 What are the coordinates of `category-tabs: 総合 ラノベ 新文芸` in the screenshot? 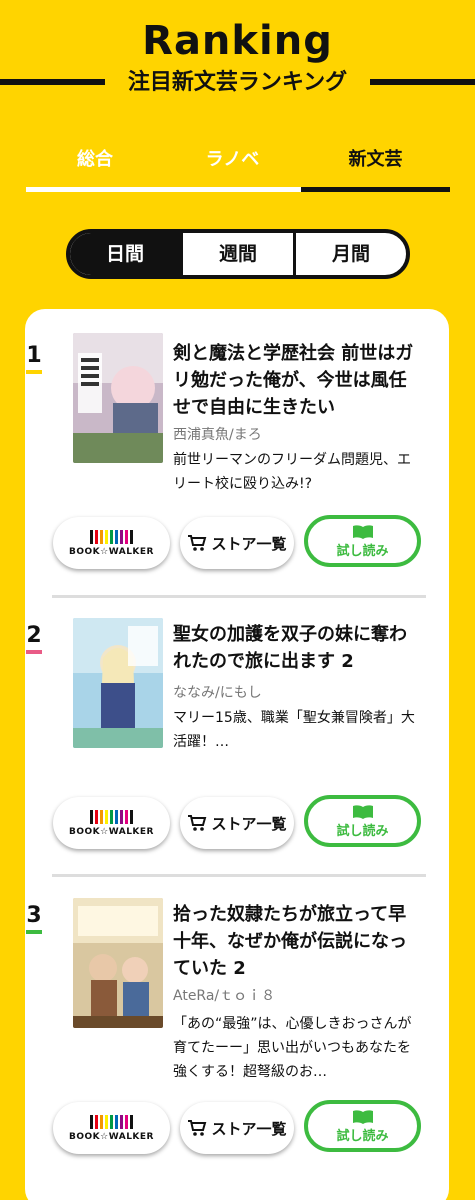 It's located at (238, 166).